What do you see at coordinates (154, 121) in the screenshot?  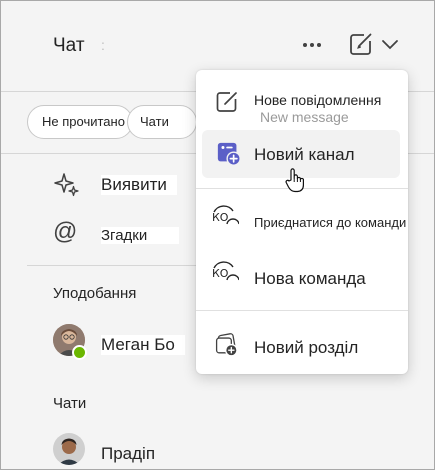 I see `filter-chats-label: Чати` at bounding box center [154, 121].